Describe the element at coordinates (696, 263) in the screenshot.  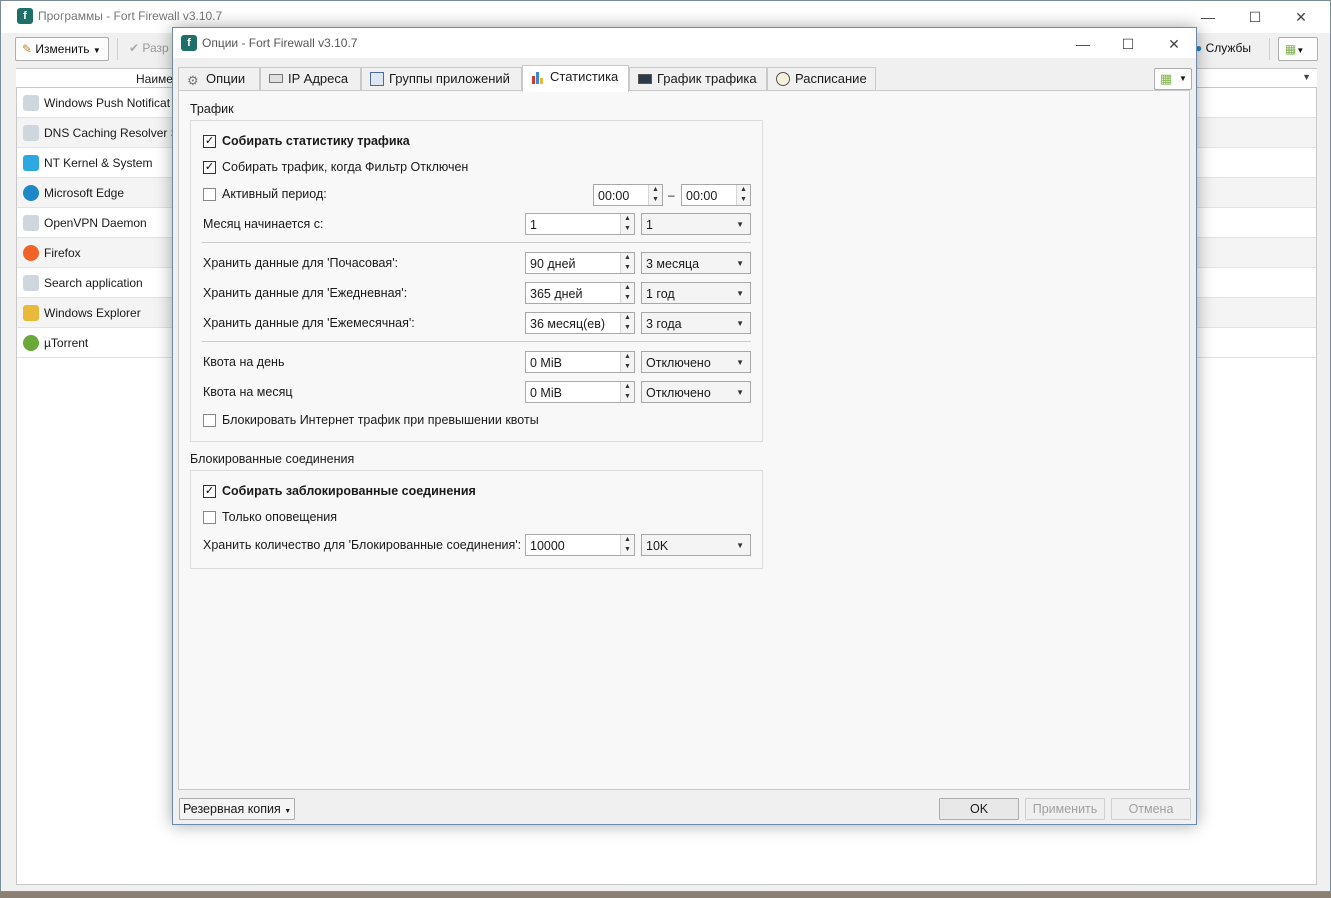
I see `keep-hourly-combo: 3 месяца ▼` at that location.